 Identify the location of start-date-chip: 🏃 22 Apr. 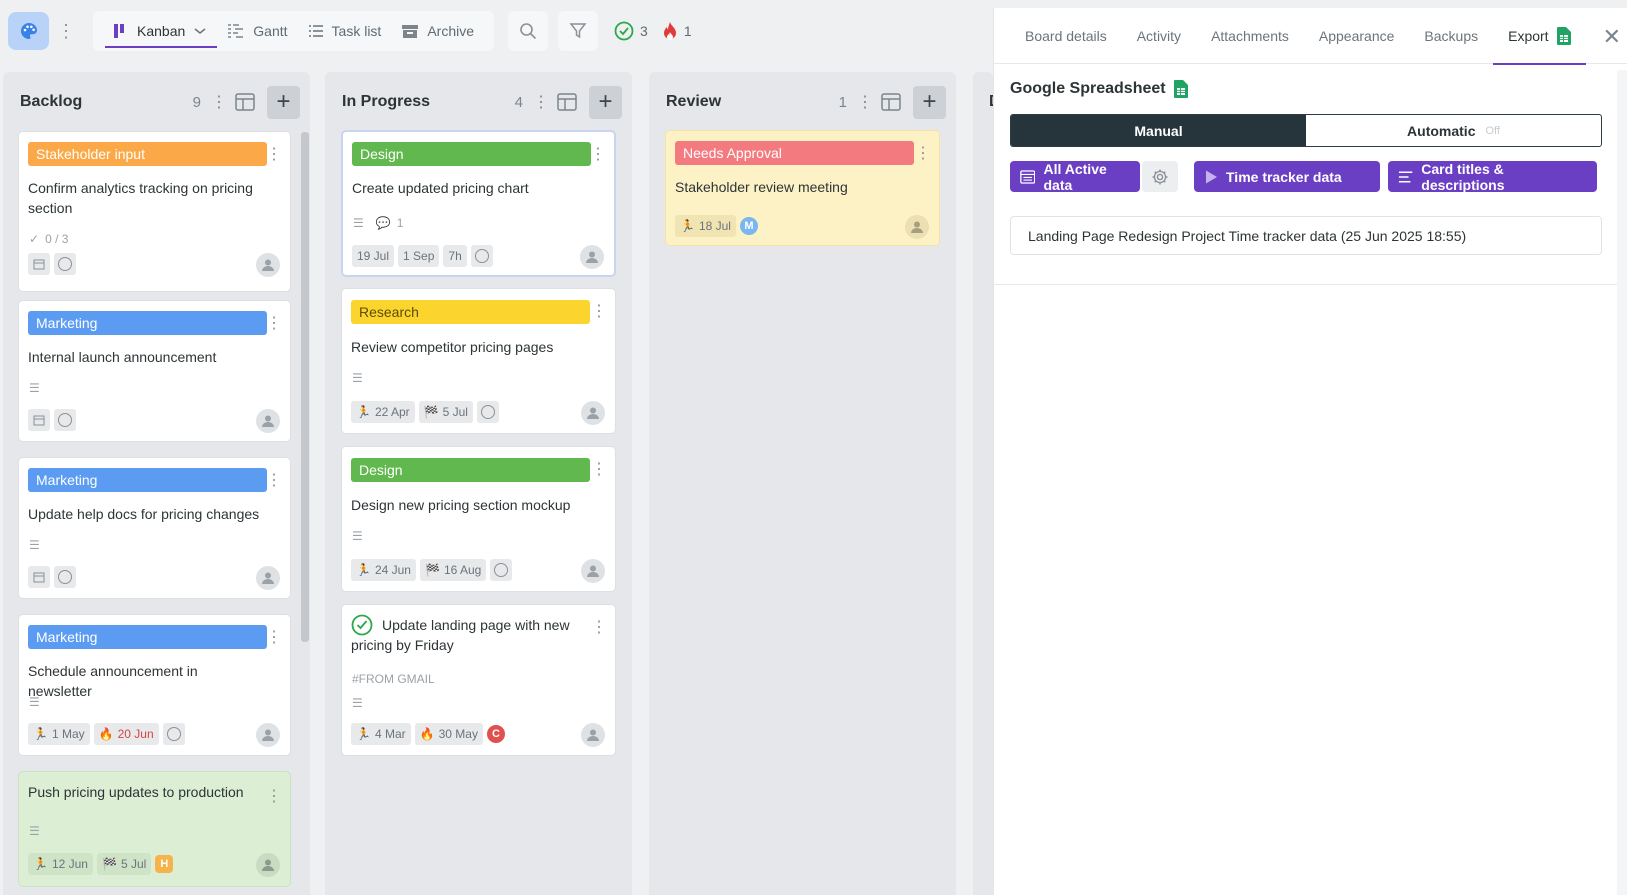
(383, 412).